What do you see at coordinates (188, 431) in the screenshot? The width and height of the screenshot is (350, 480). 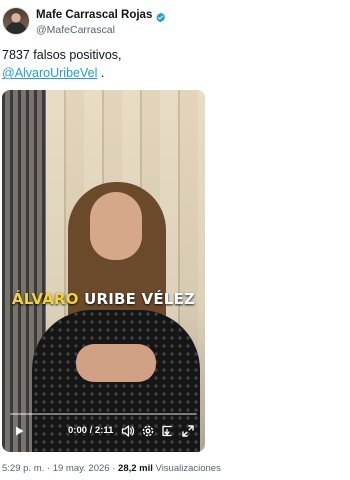 I see `fullscreen-icon` at bounding box center [188, 431].